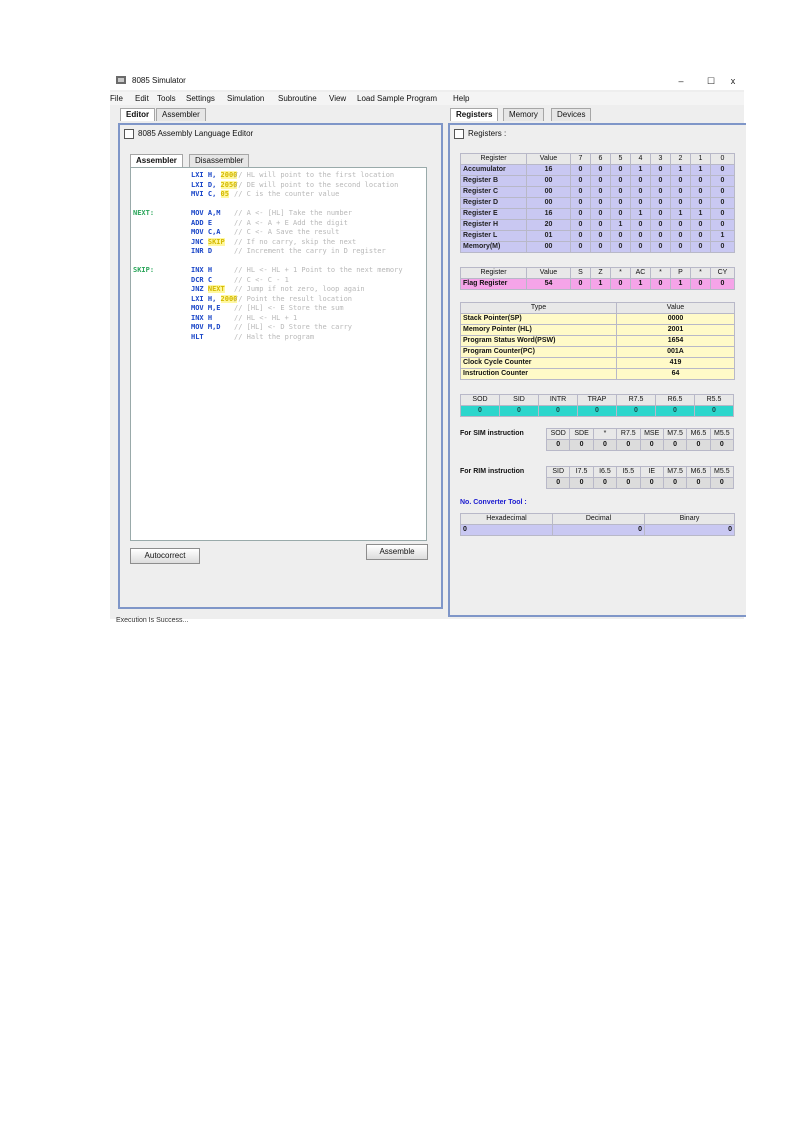 This screenshot has width=800, height=1131. I want to click on special-row: Program Counter(PC) 001A, so click(597, 352).